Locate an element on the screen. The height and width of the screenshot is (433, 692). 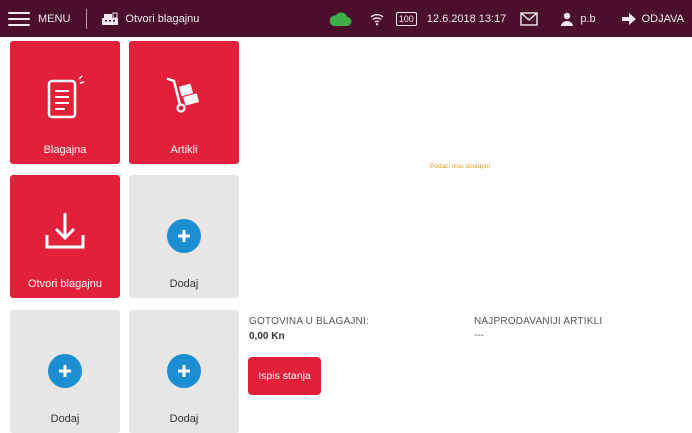
tile-blagajna: Blagajna is located at coordinates (65, 102).